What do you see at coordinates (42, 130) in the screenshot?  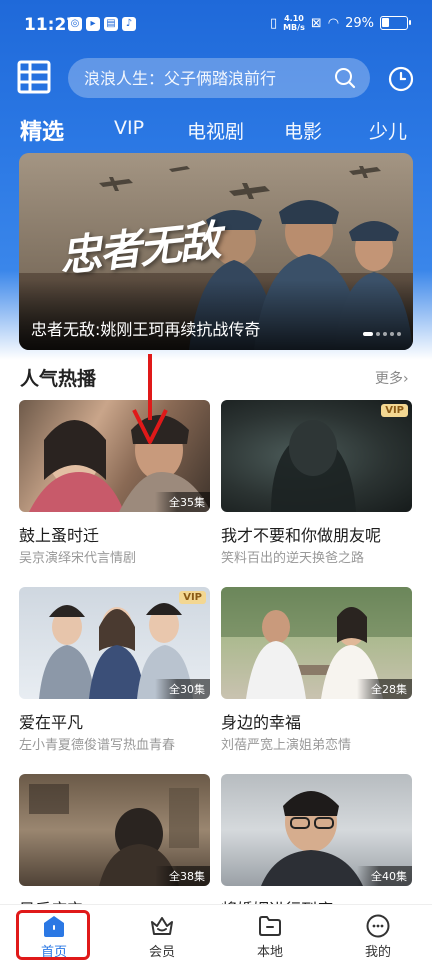 I see `tab-featured: 精选` at bounding box center [42, 130].